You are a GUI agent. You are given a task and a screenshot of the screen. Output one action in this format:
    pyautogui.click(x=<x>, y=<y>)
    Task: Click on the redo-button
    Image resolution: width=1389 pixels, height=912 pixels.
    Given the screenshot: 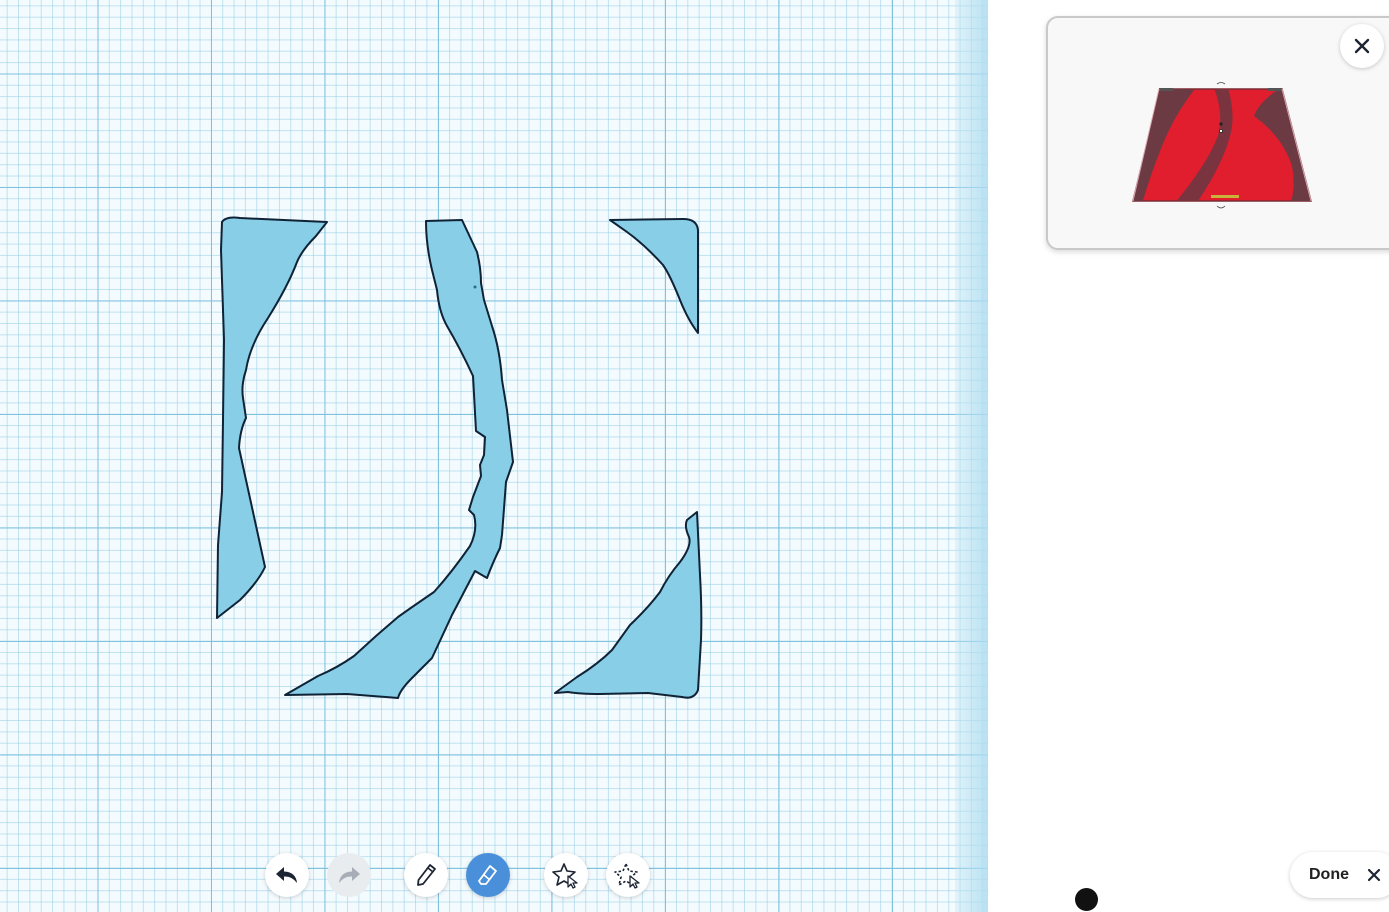 What is the action you would take?
    pyautogui.click(x=349, y=875)
    